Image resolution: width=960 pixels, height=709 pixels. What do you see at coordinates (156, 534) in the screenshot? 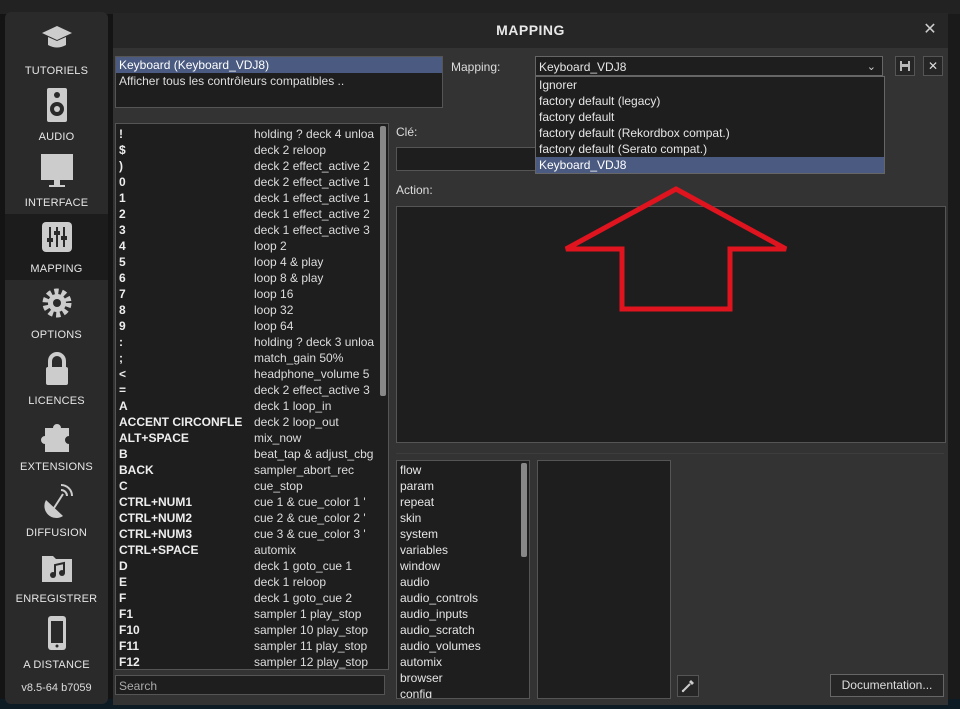
I see `key-name: CTRL+NUM3` at bounding box center [156, 534].